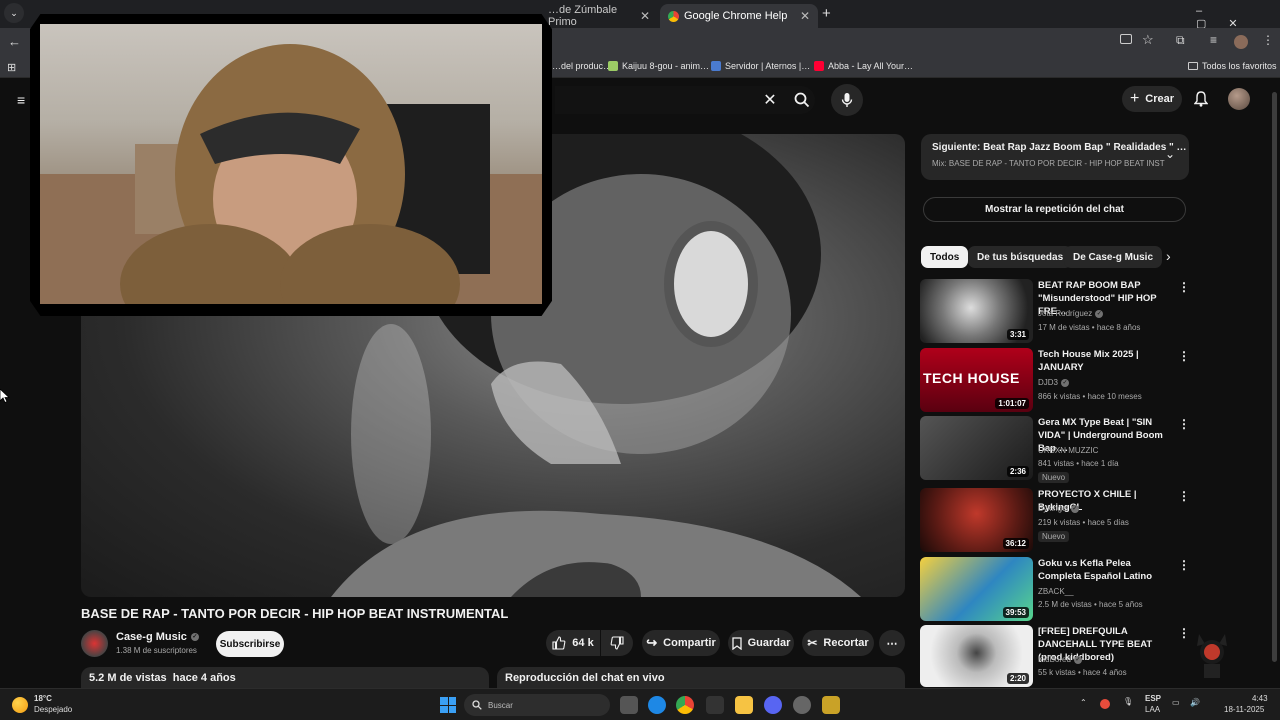 The image size is (1280, 720). What do you see at coordinates (11, 67) in the screenshot?
I see `apps-icon: ⊞` at bounding box center [11, 67].